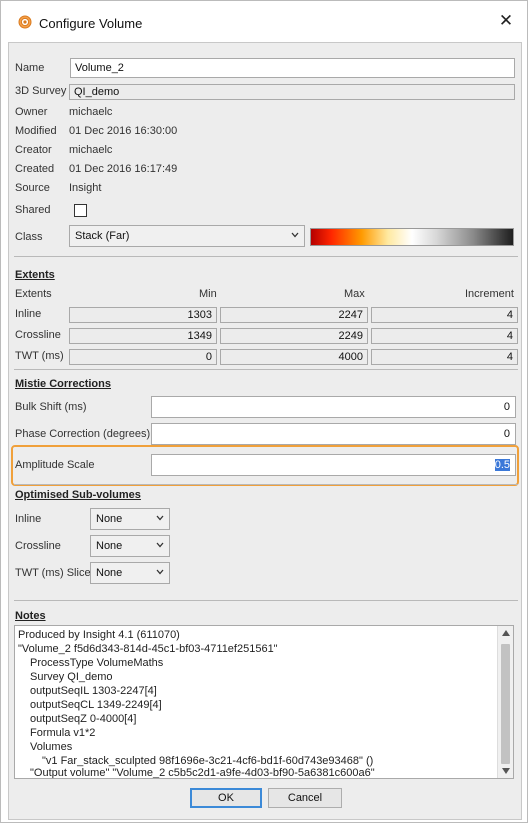 The width and height of the screenshot is (528, 823). Describe the element at coordinates (333, 407) in the screenshot. I see `bulk-shift-field: 0` at that location.